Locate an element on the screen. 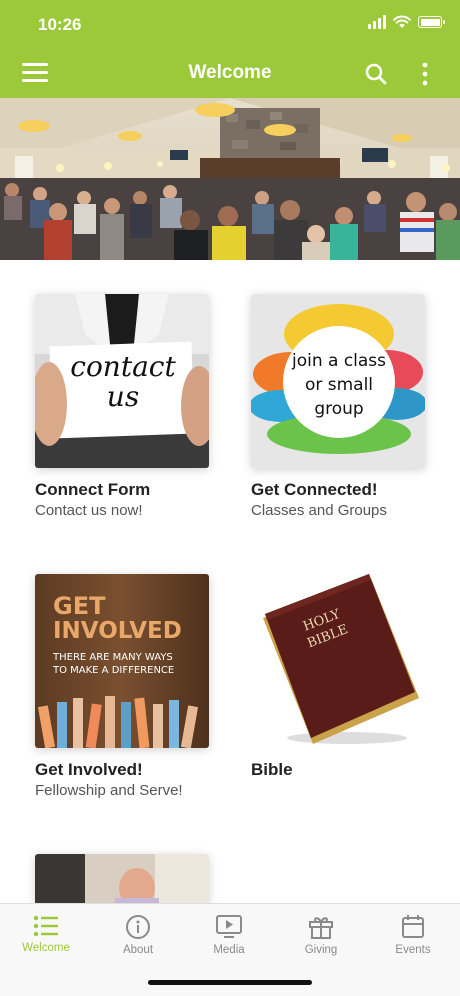 The height and width of the screenshot is (996, 460). contact-image-text-1: contact is located at coordinates (123, 366).